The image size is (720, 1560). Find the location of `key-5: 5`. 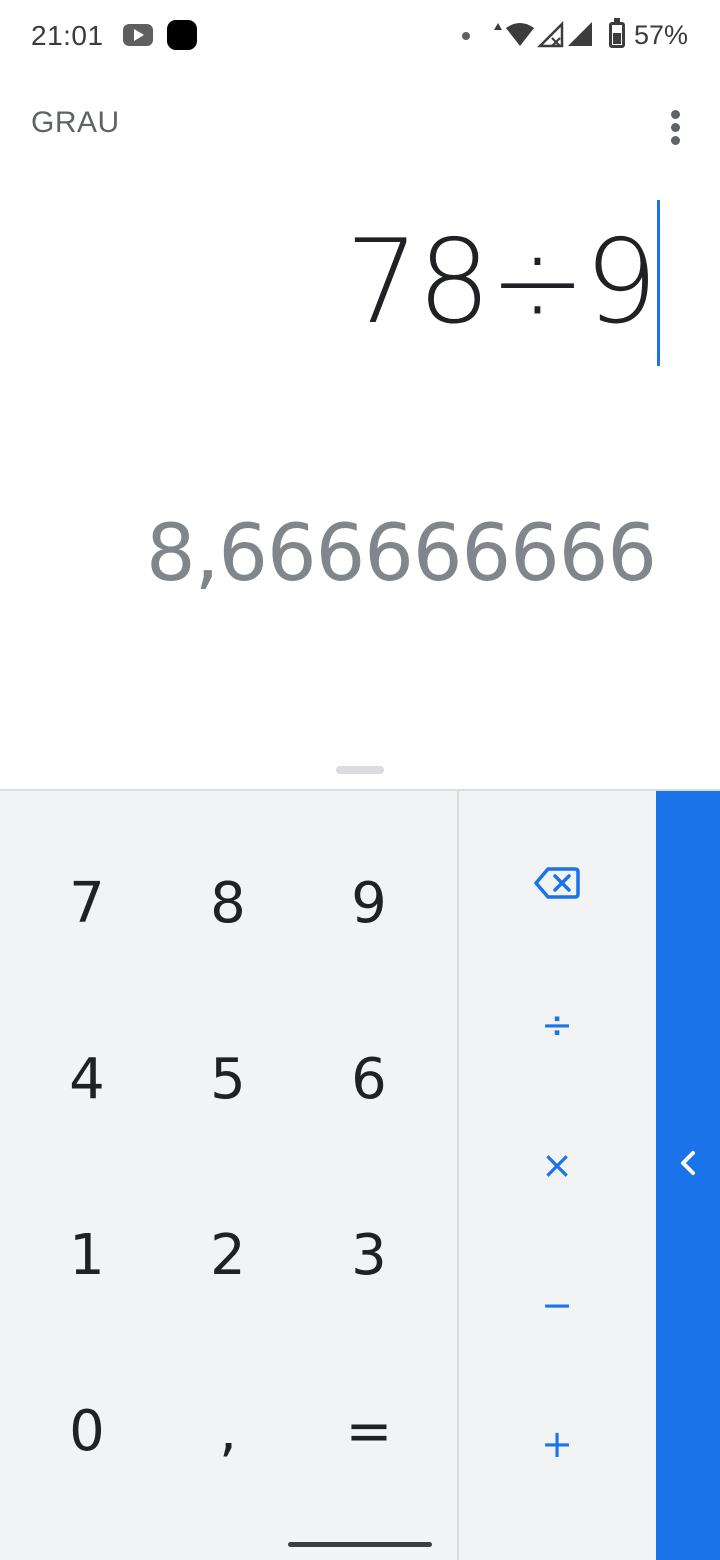

key-5: 5 is located at coordinates (228, 1079).